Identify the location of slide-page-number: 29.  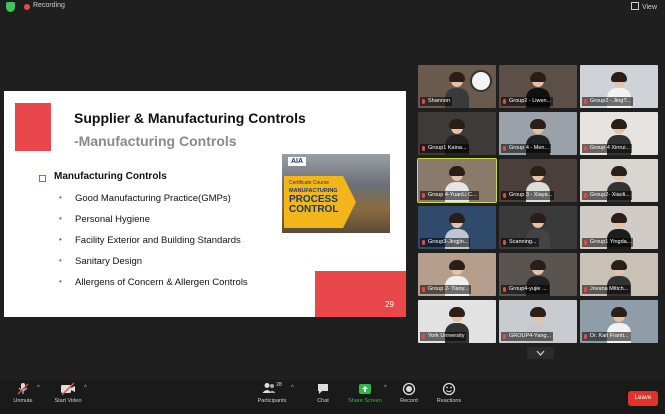
(389, 304).